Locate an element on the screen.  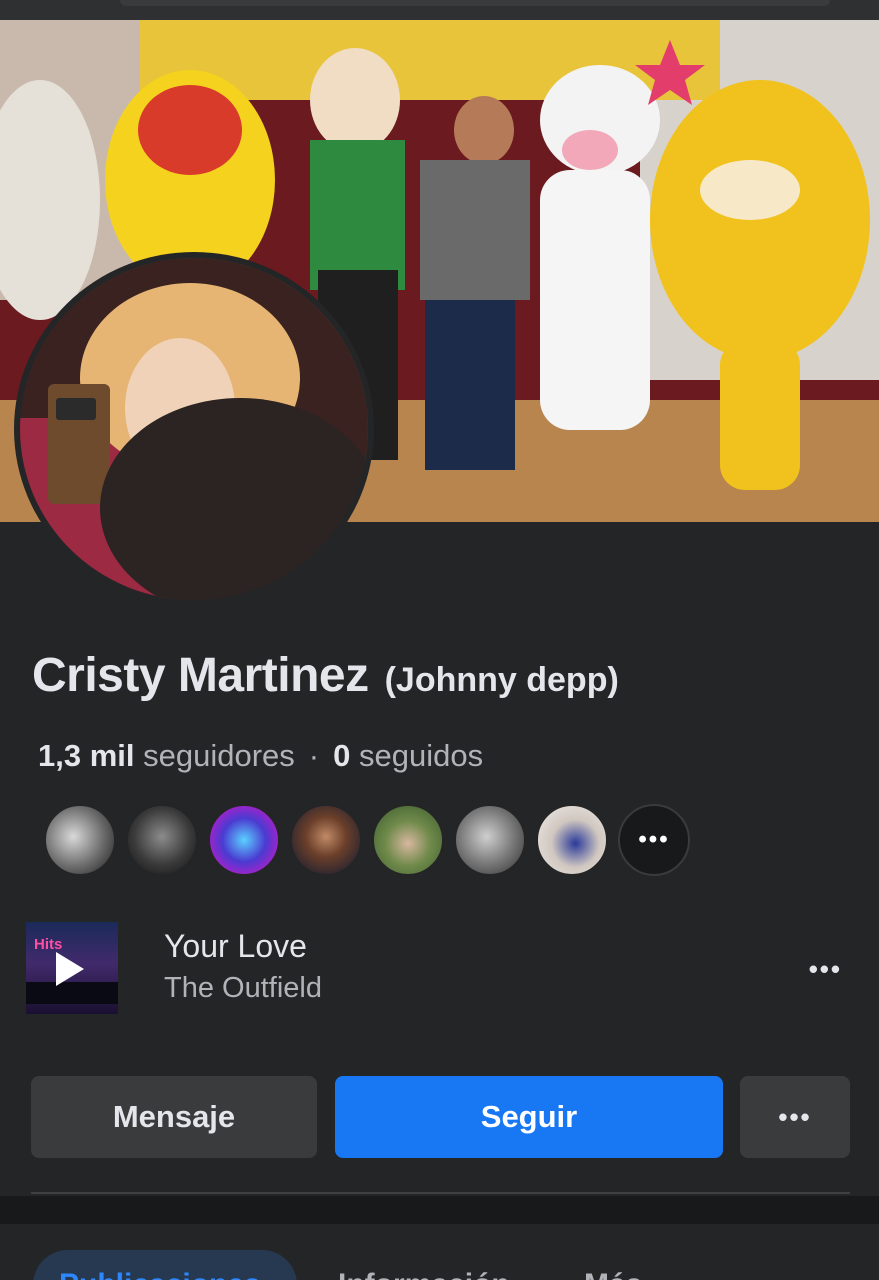
followers-preview: ••• is located at coordinates (367, 840).